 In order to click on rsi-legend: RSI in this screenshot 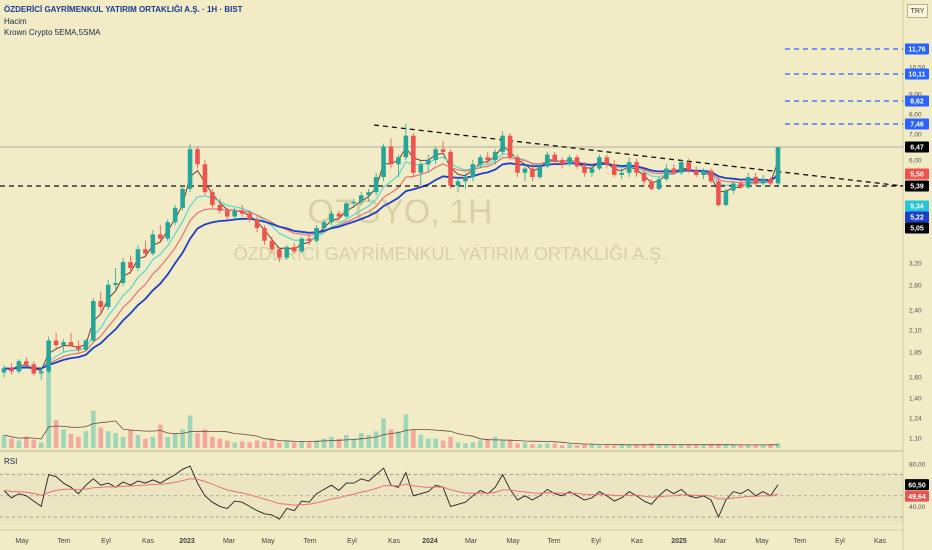, I will do `click(10, 461)`.